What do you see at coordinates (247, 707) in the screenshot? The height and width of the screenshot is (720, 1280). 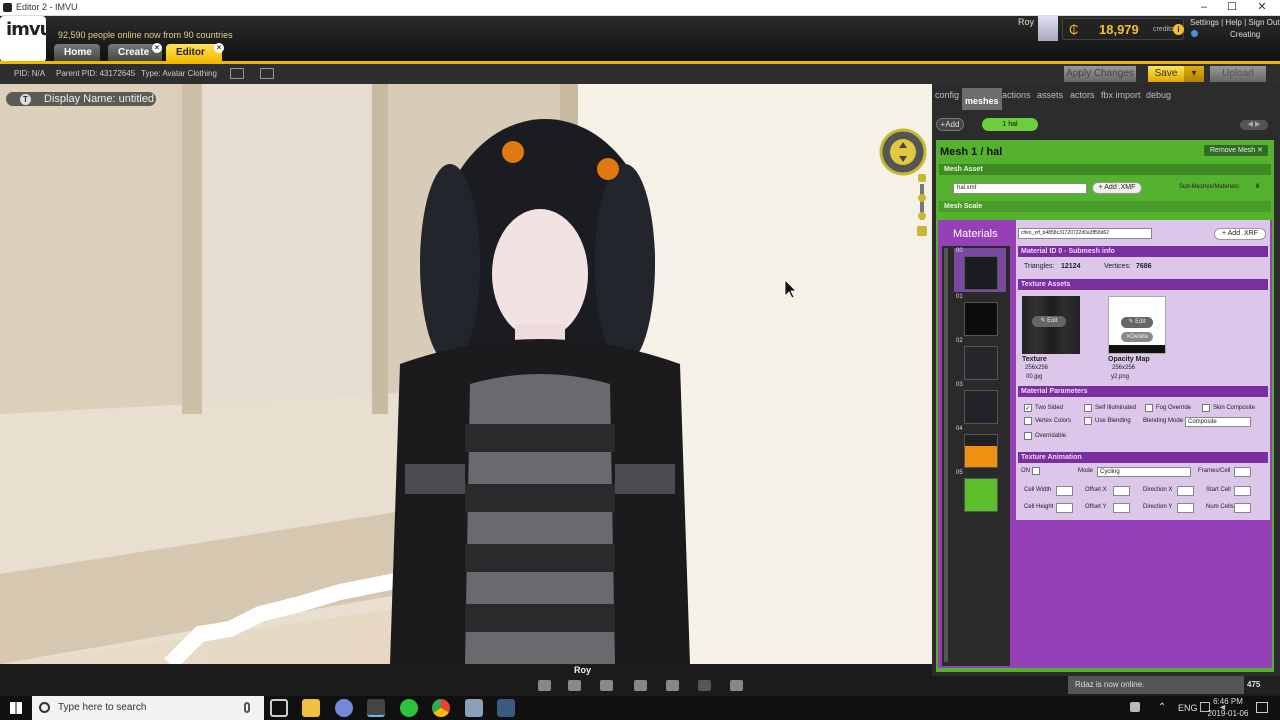 I see `microphone-icon` at bounding box center [247, 707].